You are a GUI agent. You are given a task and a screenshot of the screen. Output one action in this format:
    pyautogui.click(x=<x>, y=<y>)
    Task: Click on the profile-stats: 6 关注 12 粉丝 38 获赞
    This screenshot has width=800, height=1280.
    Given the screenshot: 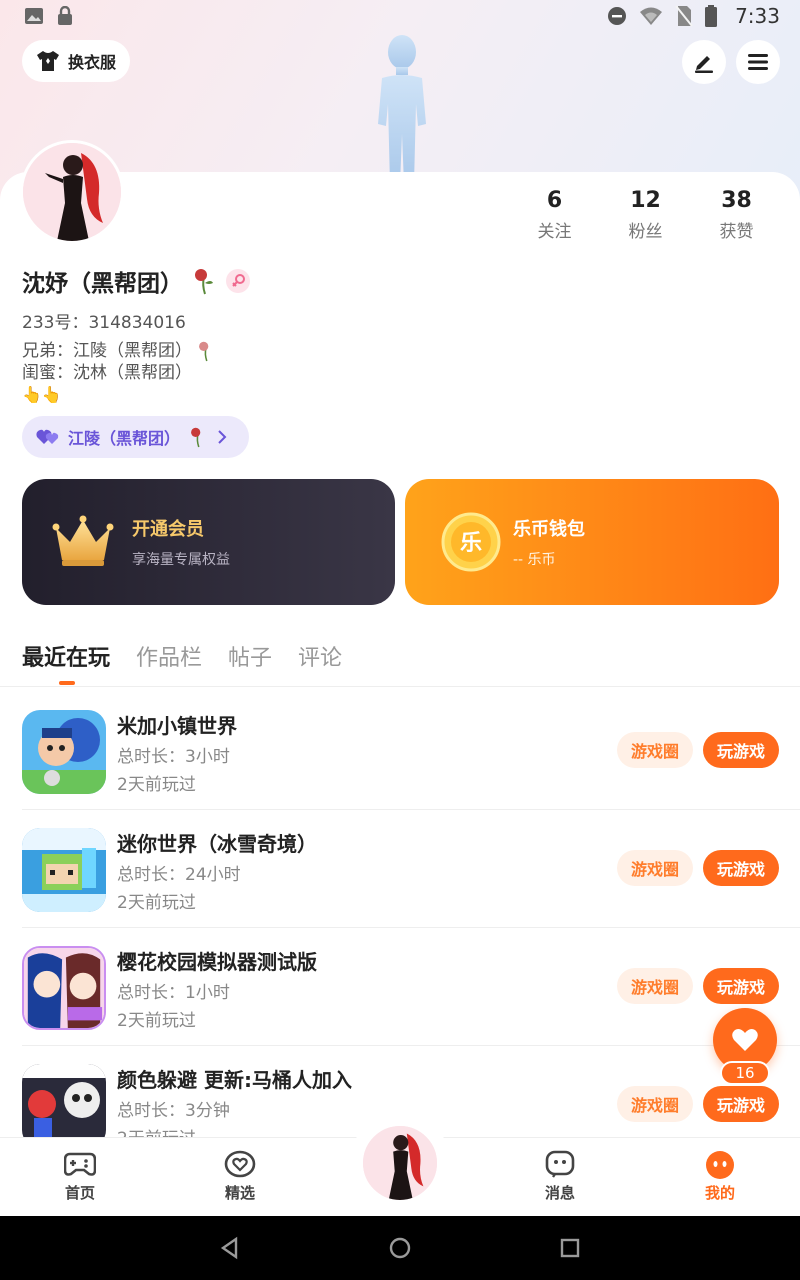 What is the action you would take?
    pyautogui.click(x=645, y=215)
    